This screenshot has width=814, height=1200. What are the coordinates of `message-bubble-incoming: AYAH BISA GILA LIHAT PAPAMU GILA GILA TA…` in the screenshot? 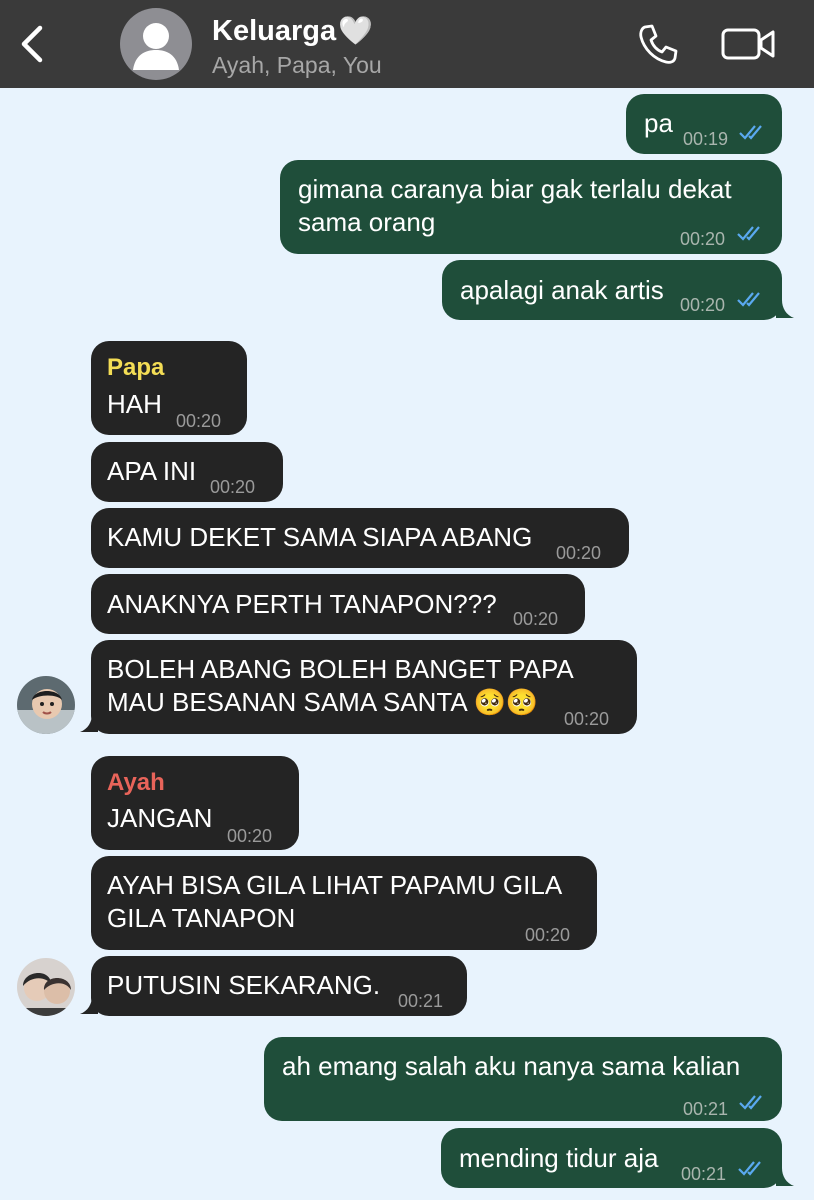 It's located at (344, 903).